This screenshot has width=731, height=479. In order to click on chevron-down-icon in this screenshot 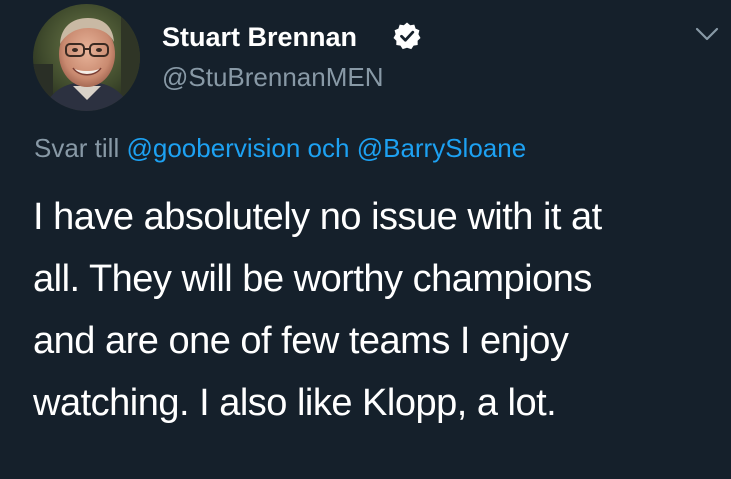, I will do `click(707, 34)`.